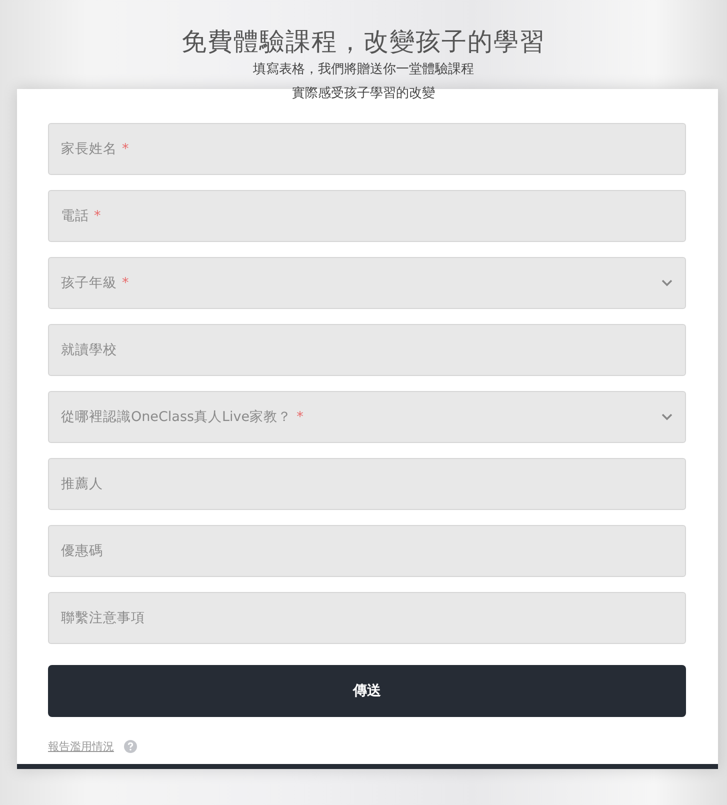  What do you see at coordinates (367, 350) in the screenshot?
I see `input-field: 就讀學校` at bounding box center [367, 350].